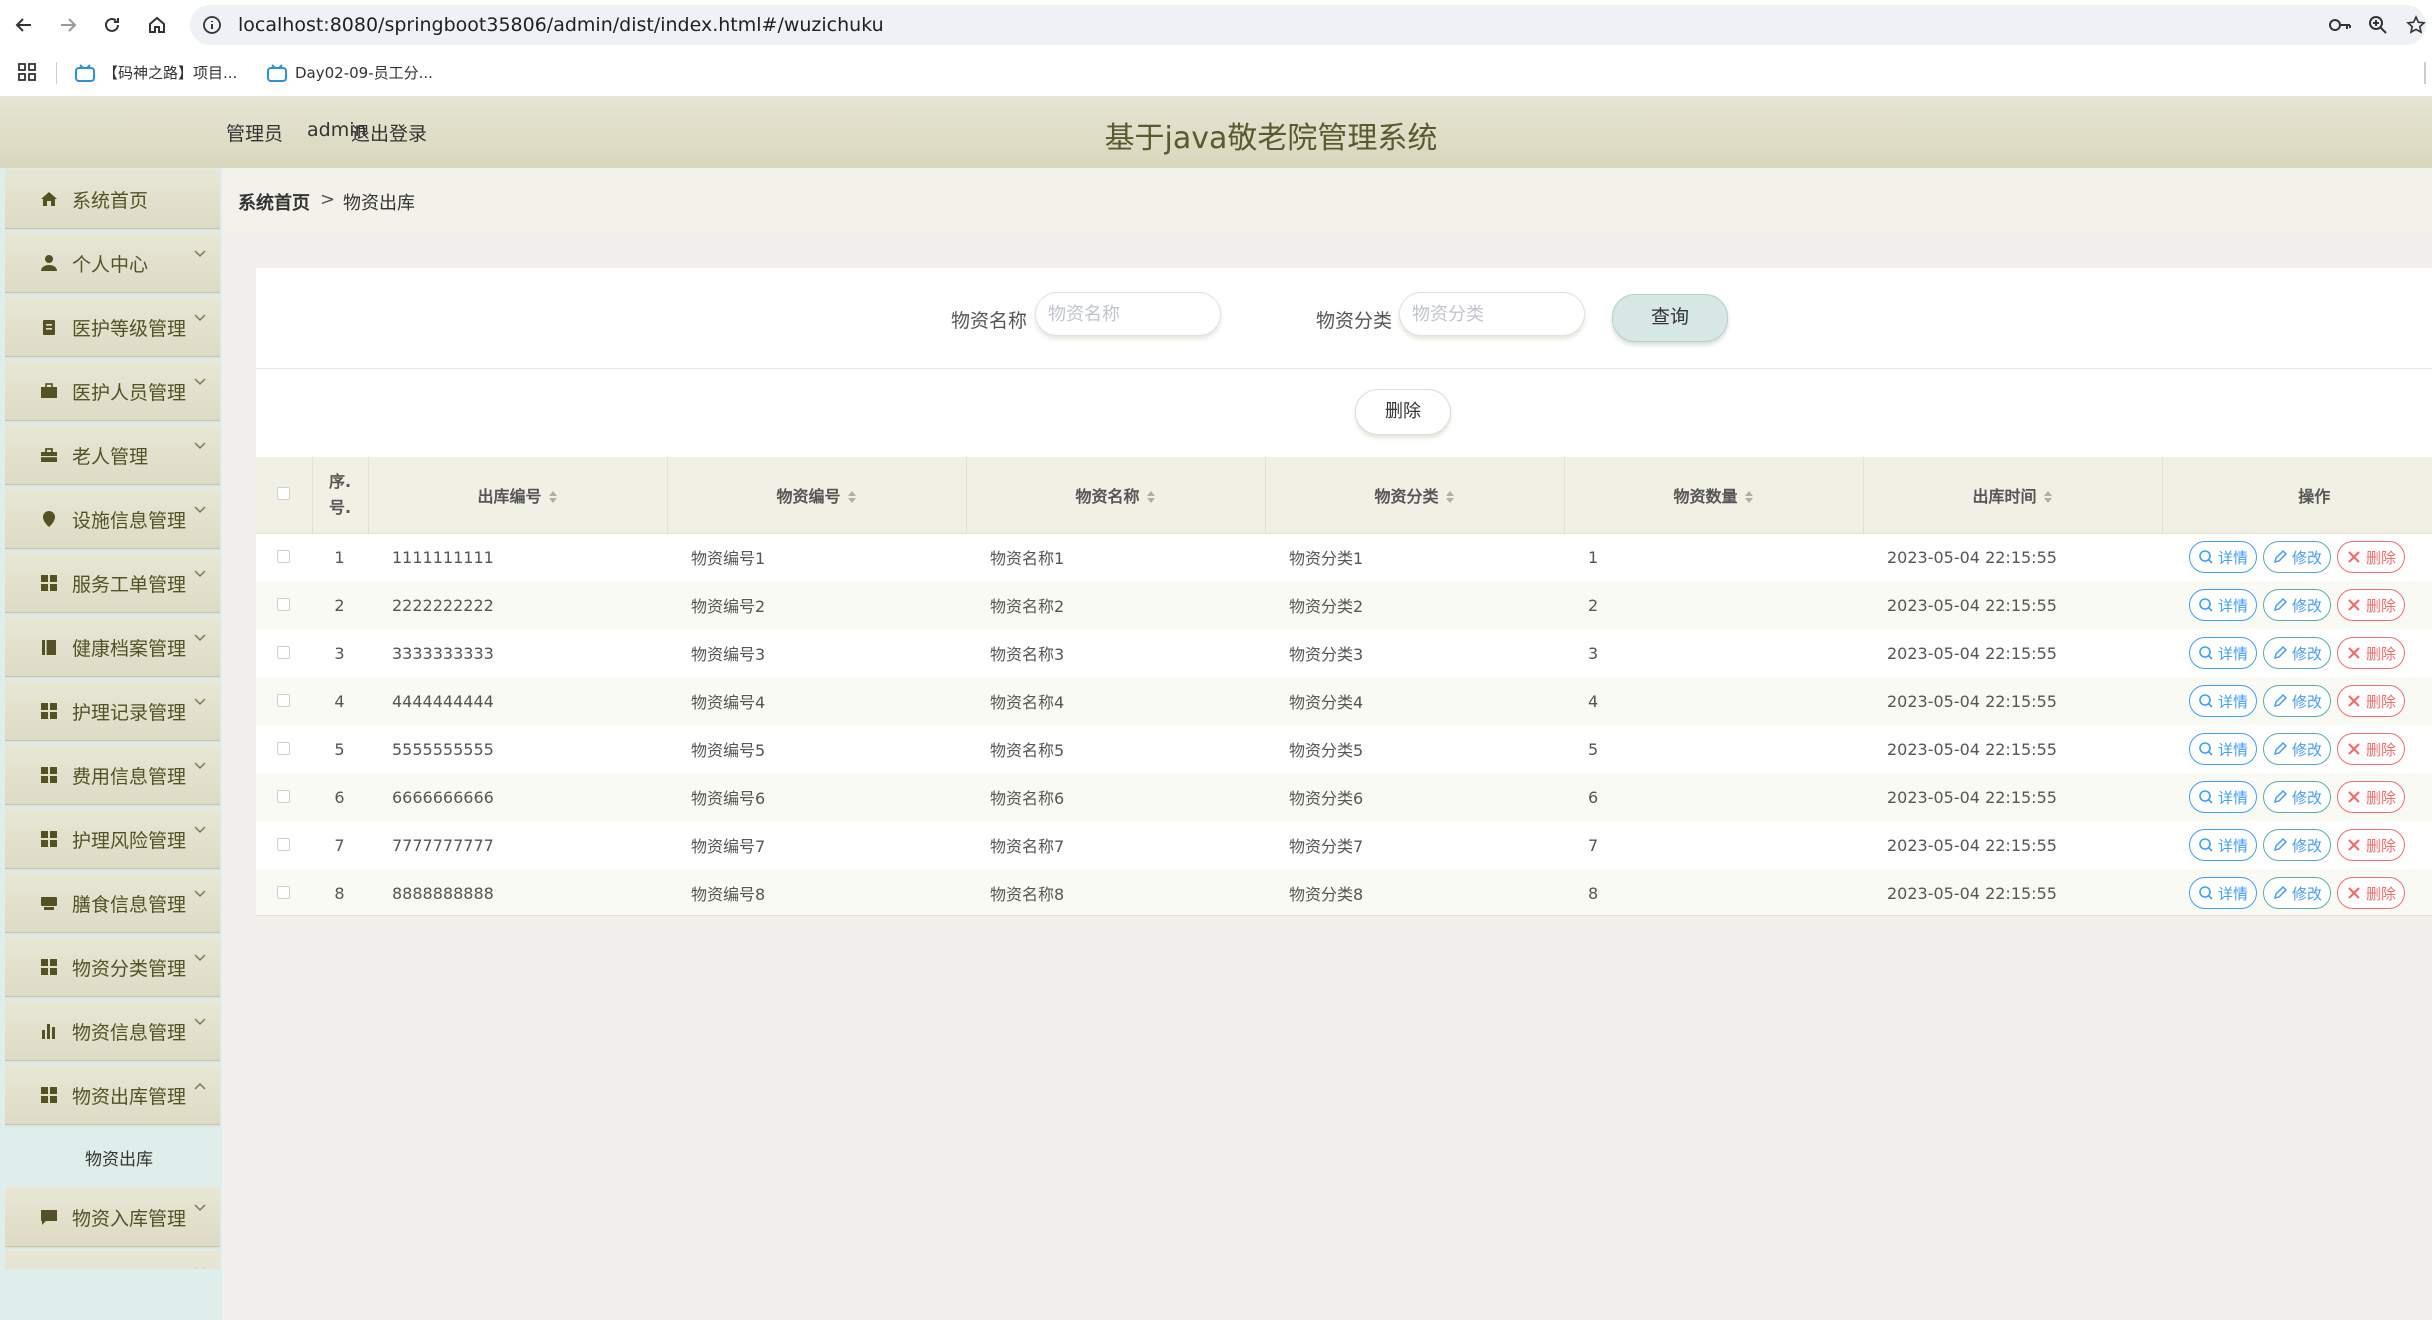 Image resolution: width=2432 pixels, height=1320 pixels. Describe the element at coordinates (2378, 25) in the screenshot. I see `zoom-icon` at that location.